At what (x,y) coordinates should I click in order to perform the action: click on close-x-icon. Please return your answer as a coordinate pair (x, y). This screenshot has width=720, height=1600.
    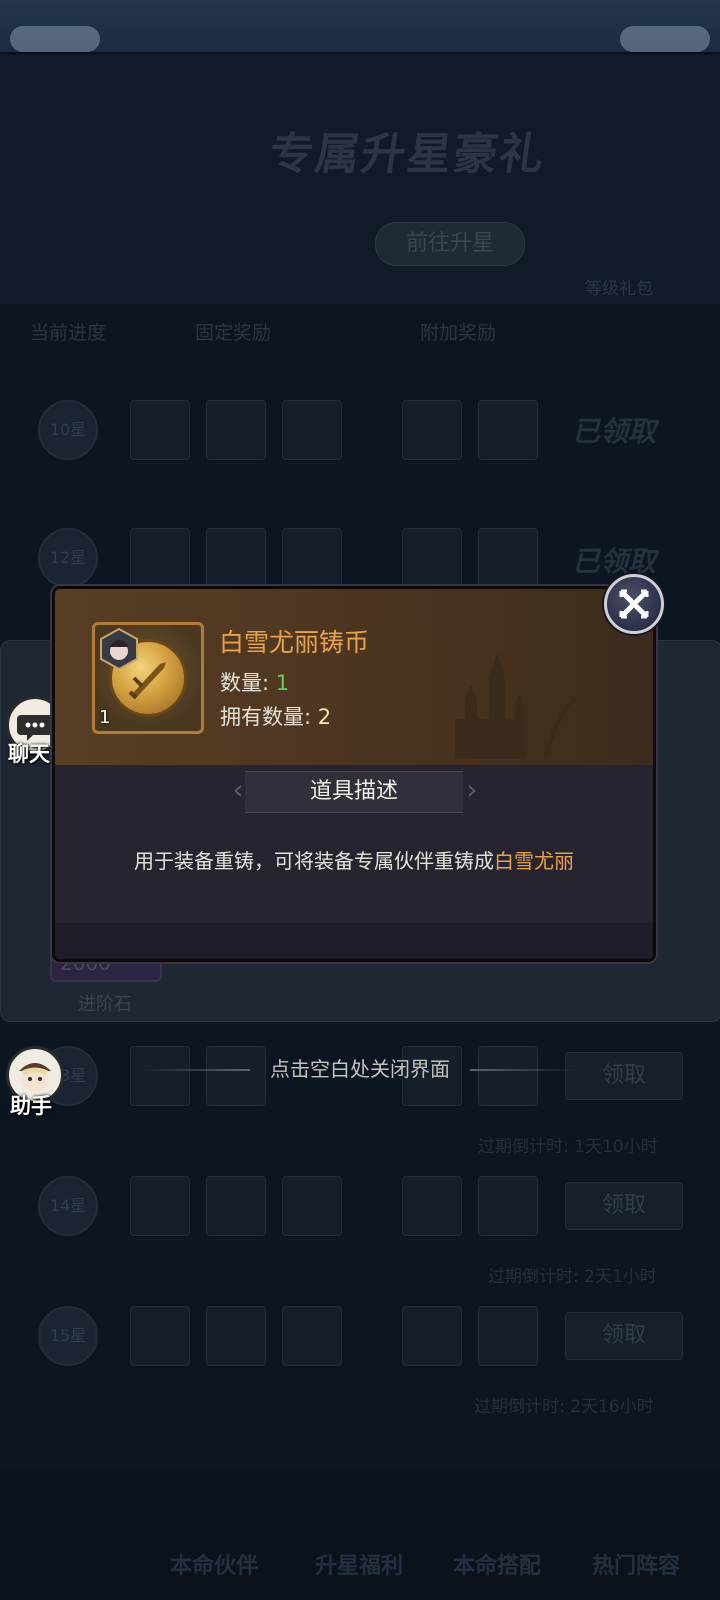
    Looking at the image, I should click on (634, 604).